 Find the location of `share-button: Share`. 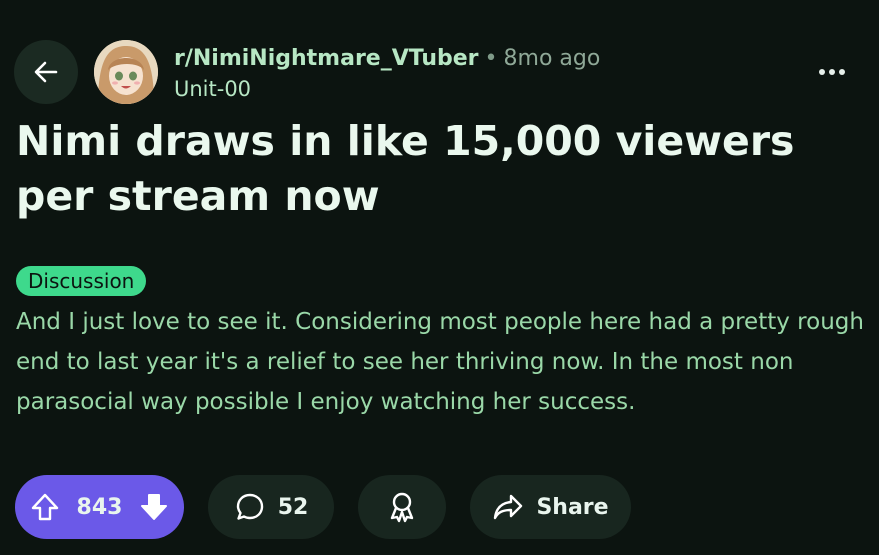

share-button: Share is located at coordinates (550, 507).